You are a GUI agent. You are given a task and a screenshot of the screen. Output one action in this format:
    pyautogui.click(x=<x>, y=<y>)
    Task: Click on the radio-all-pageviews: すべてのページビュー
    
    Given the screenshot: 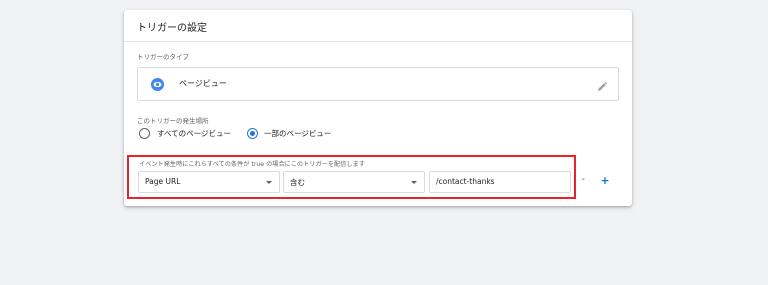 What is the action you would take?
    pyautogui.click(x=194, y=134)
    